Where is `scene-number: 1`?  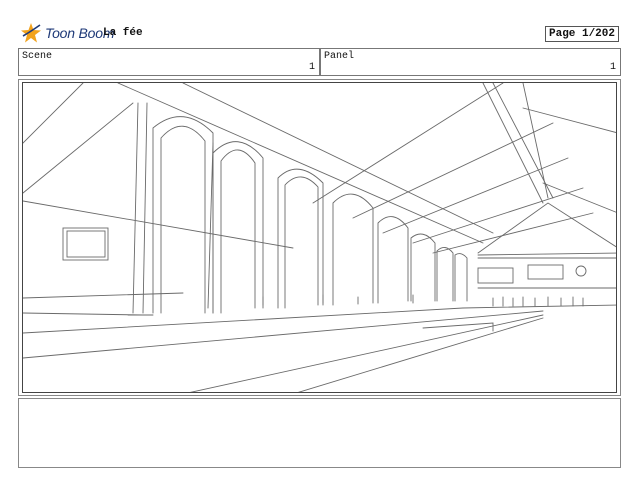
scene-number: 1 is located at coordinates (311, 67).